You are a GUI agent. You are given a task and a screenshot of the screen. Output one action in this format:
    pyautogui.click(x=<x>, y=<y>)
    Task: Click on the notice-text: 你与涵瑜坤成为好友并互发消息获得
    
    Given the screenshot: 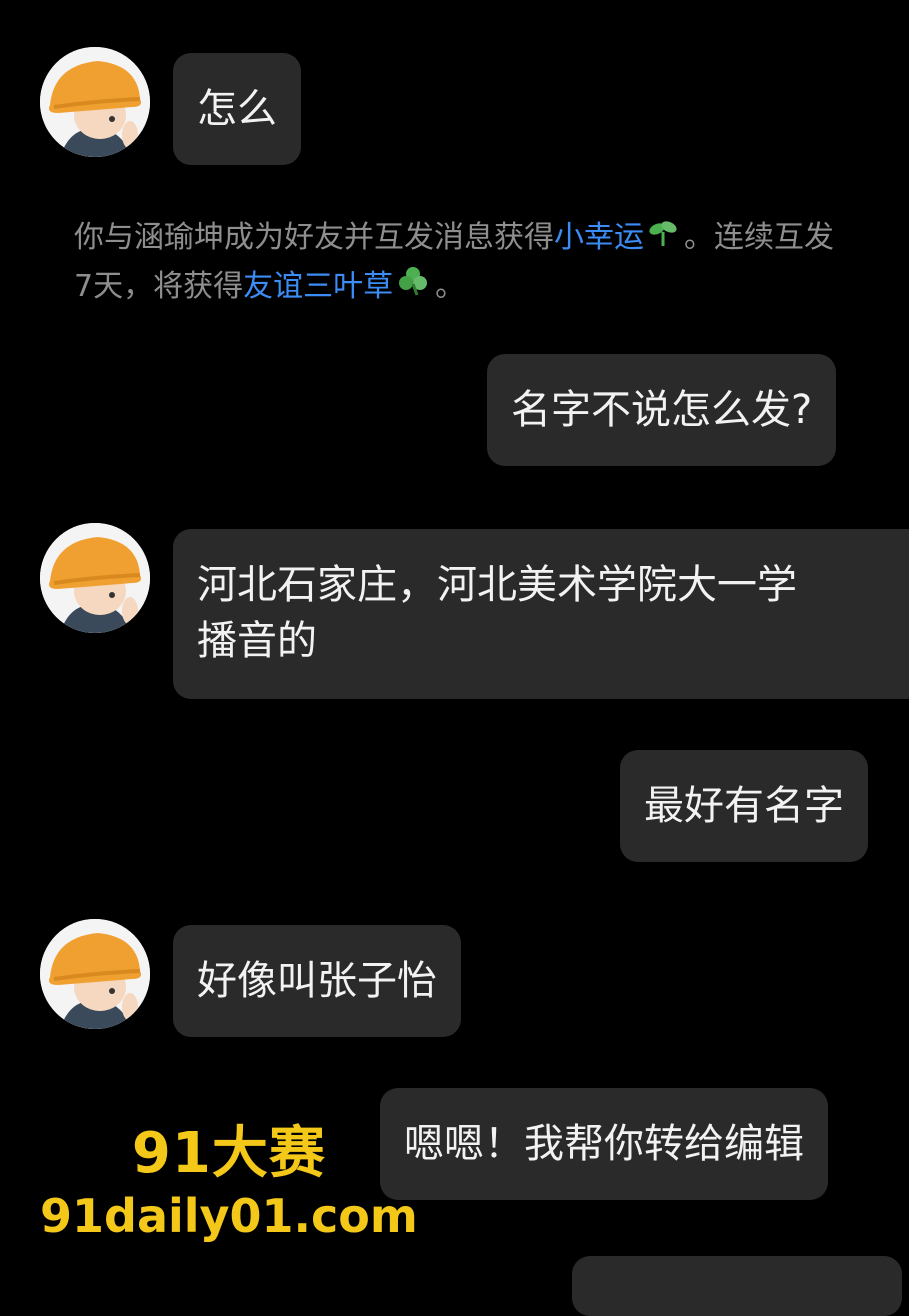 What is the action you would take?
    pyautogui.click(x=314, y=237)
    